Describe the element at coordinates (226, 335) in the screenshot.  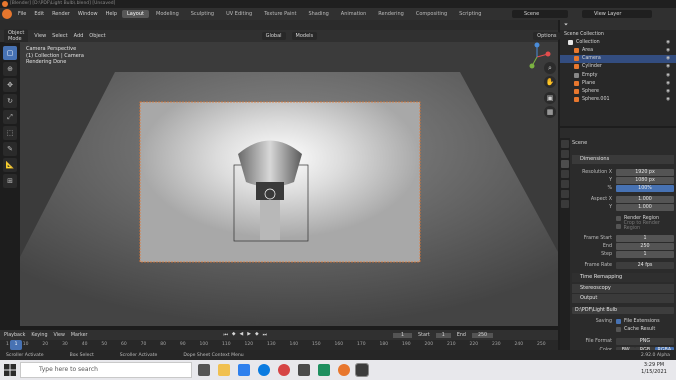
I see `jump-start-icon: ⏮` at that location.